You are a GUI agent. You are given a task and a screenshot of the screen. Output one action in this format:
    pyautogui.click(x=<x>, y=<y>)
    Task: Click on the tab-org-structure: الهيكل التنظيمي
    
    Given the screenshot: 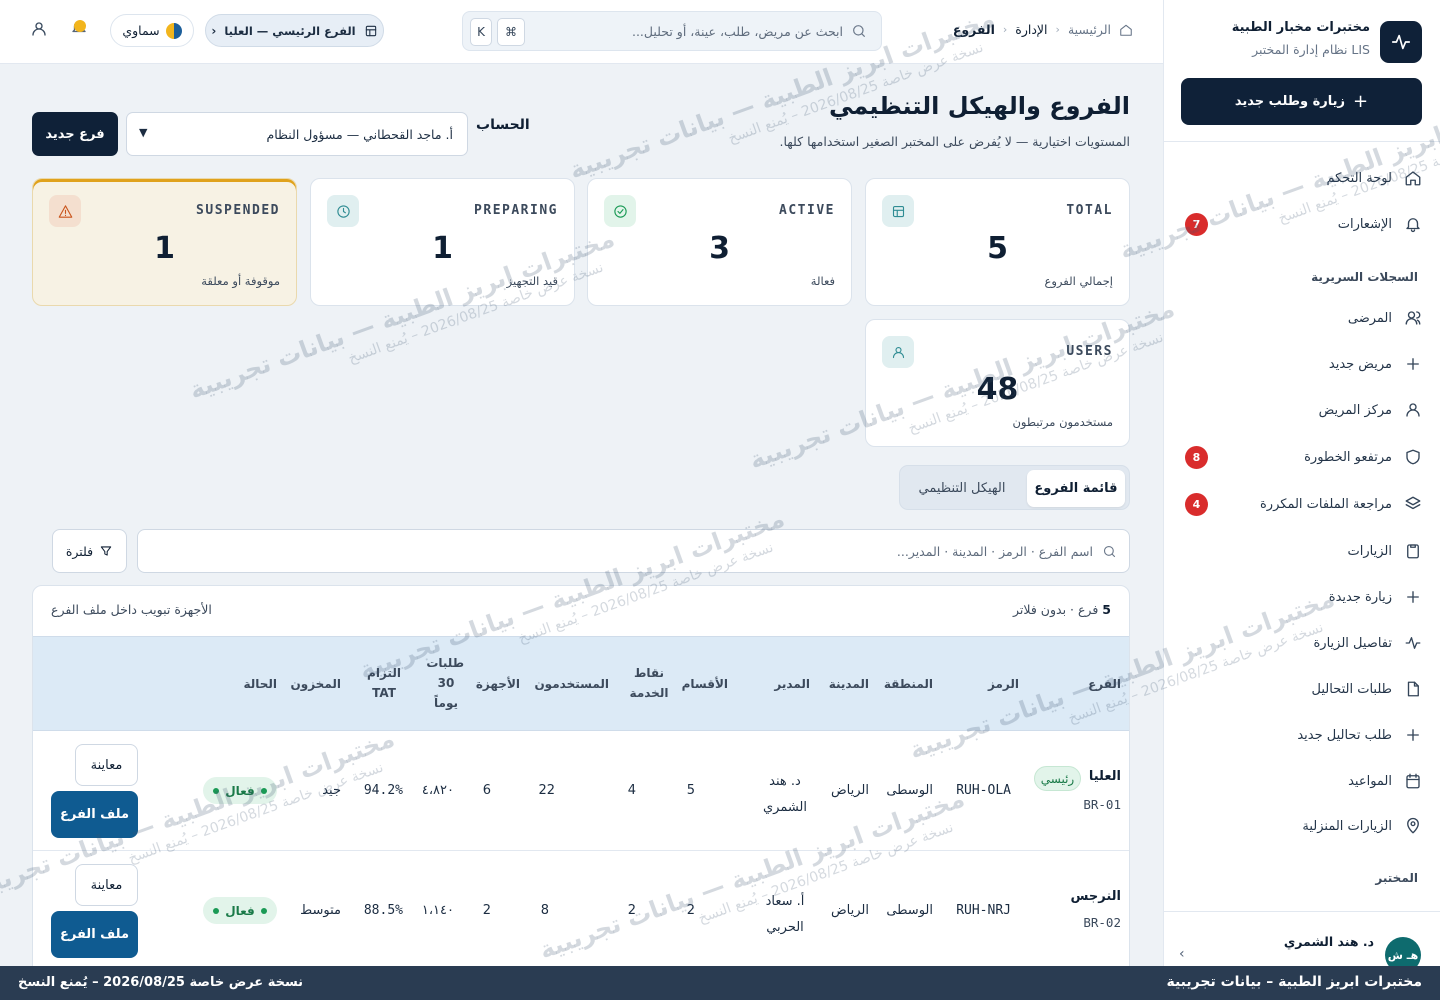 What is the action you would take?
    pyautogui.click(x=962, y=488)
    